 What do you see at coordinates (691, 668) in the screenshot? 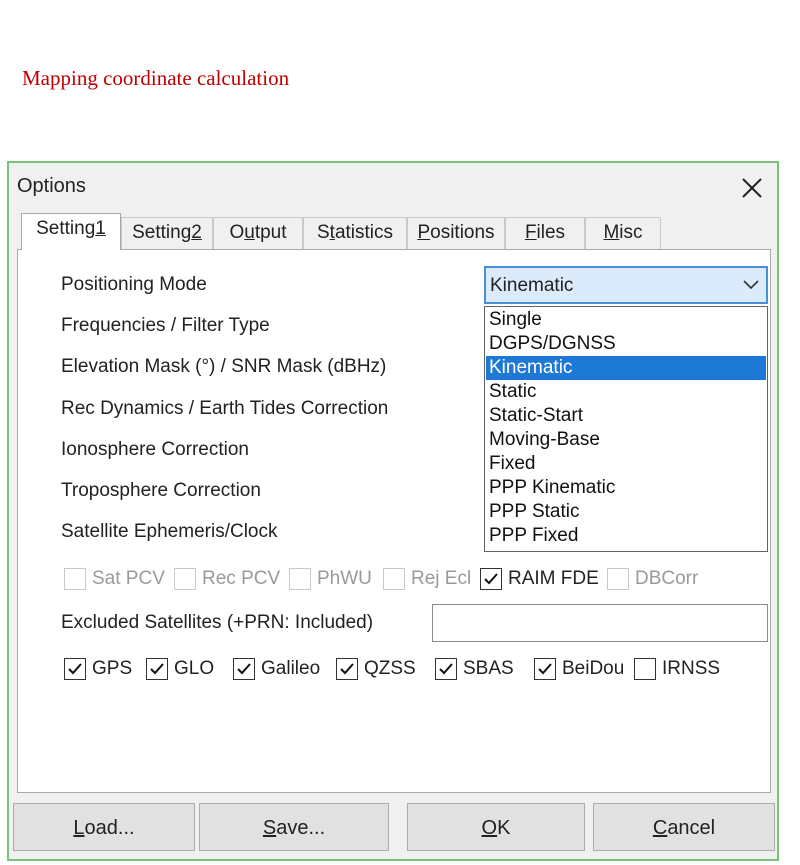
I see `irnss-label: IRNSS` at bounding box center [691, 668].